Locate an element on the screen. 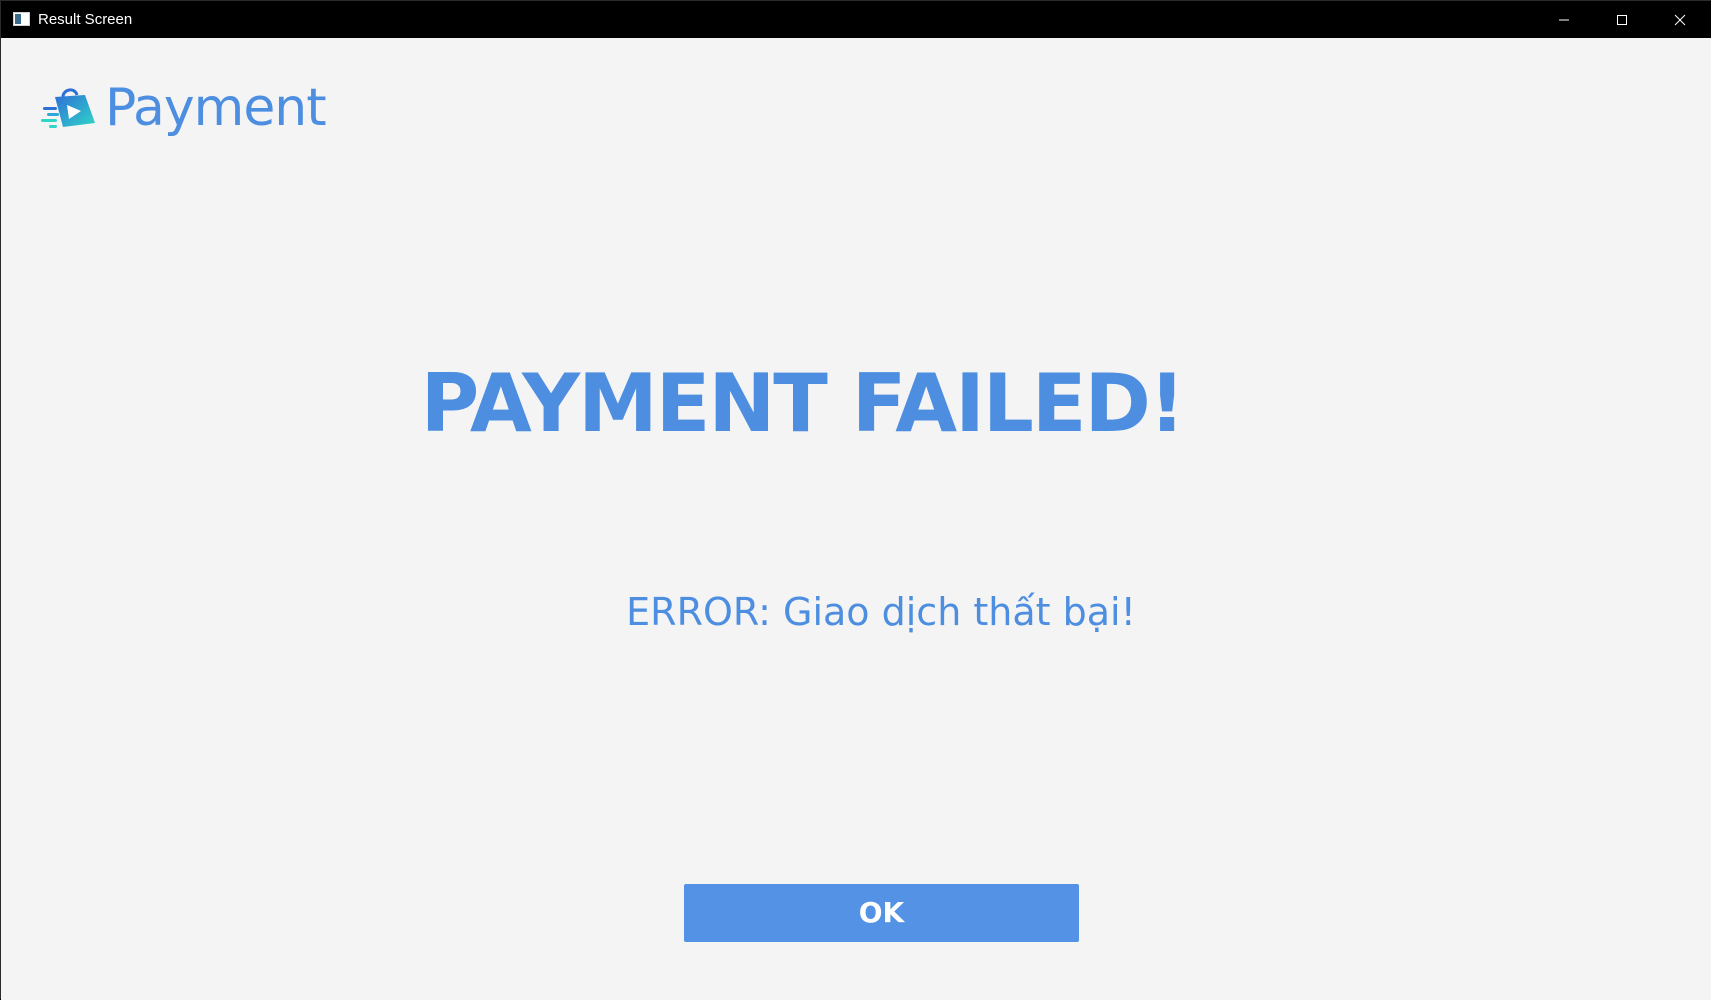  minimize-button is located at coordinates (1564, 19).